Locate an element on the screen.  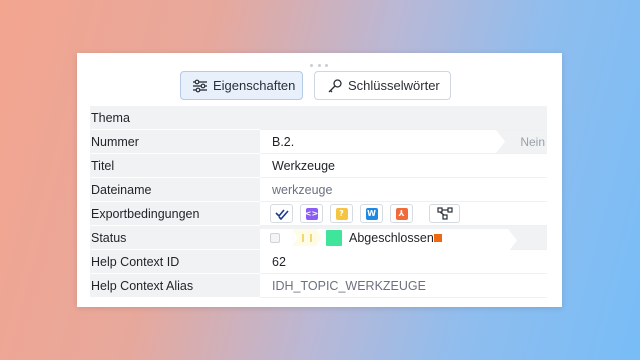
thema-value is located at coordinates (403, 118).